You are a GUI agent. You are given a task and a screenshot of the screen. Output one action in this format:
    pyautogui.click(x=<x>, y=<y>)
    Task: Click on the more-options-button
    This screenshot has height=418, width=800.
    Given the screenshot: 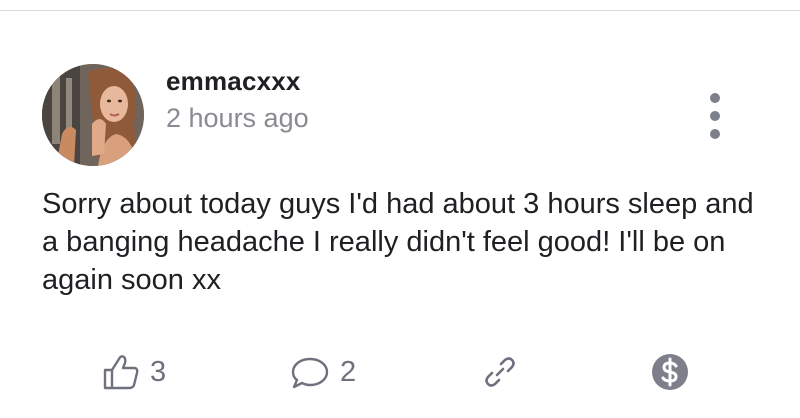 What is the action you would take?
    pyautogui.click(x=715, y=116)
    